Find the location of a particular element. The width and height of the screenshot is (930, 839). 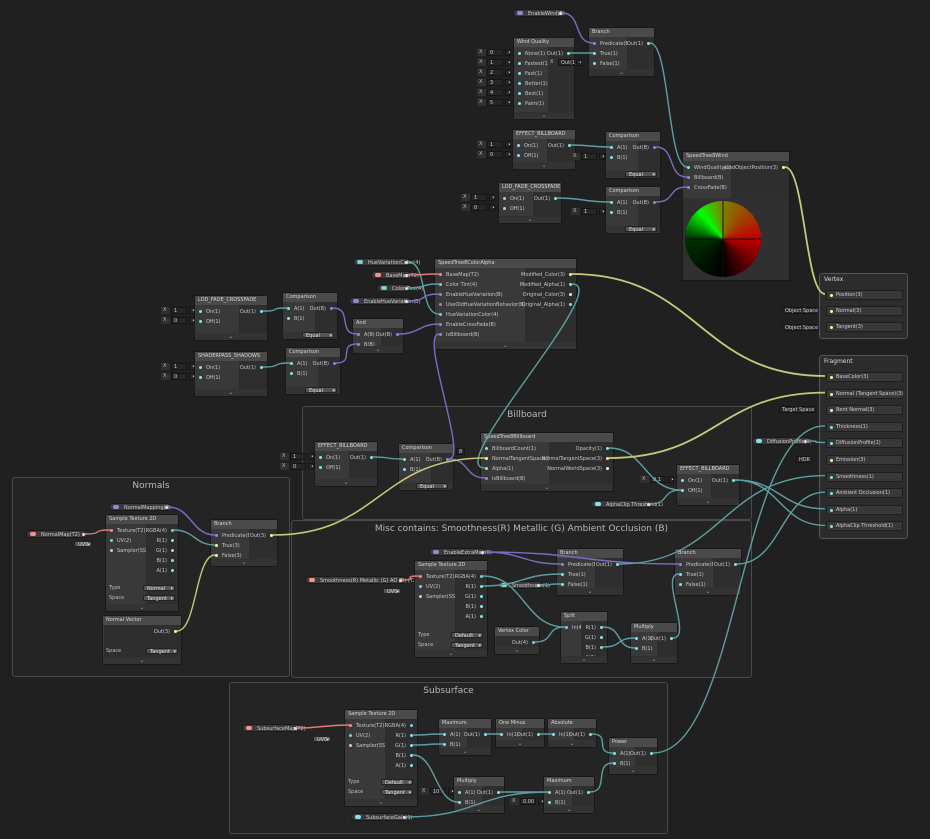

input-port: None(1) is located at coordinates (531, 54).